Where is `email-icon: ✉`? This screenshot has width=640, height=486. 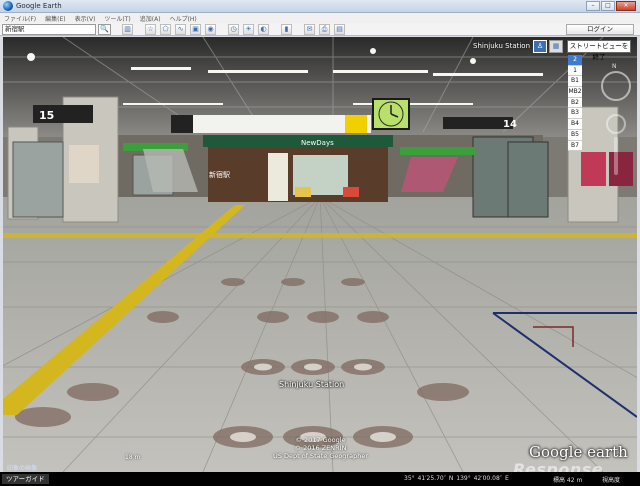 email-icon: ✉ is located at coordinates (309, 29).